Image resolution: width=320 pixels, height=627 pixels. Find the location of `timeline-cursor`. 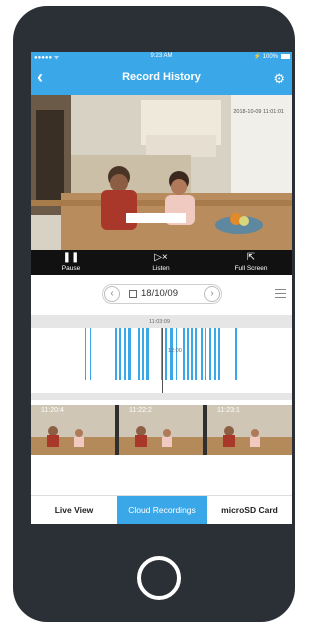

timeline-cursor is located at coordinates (162, 360).